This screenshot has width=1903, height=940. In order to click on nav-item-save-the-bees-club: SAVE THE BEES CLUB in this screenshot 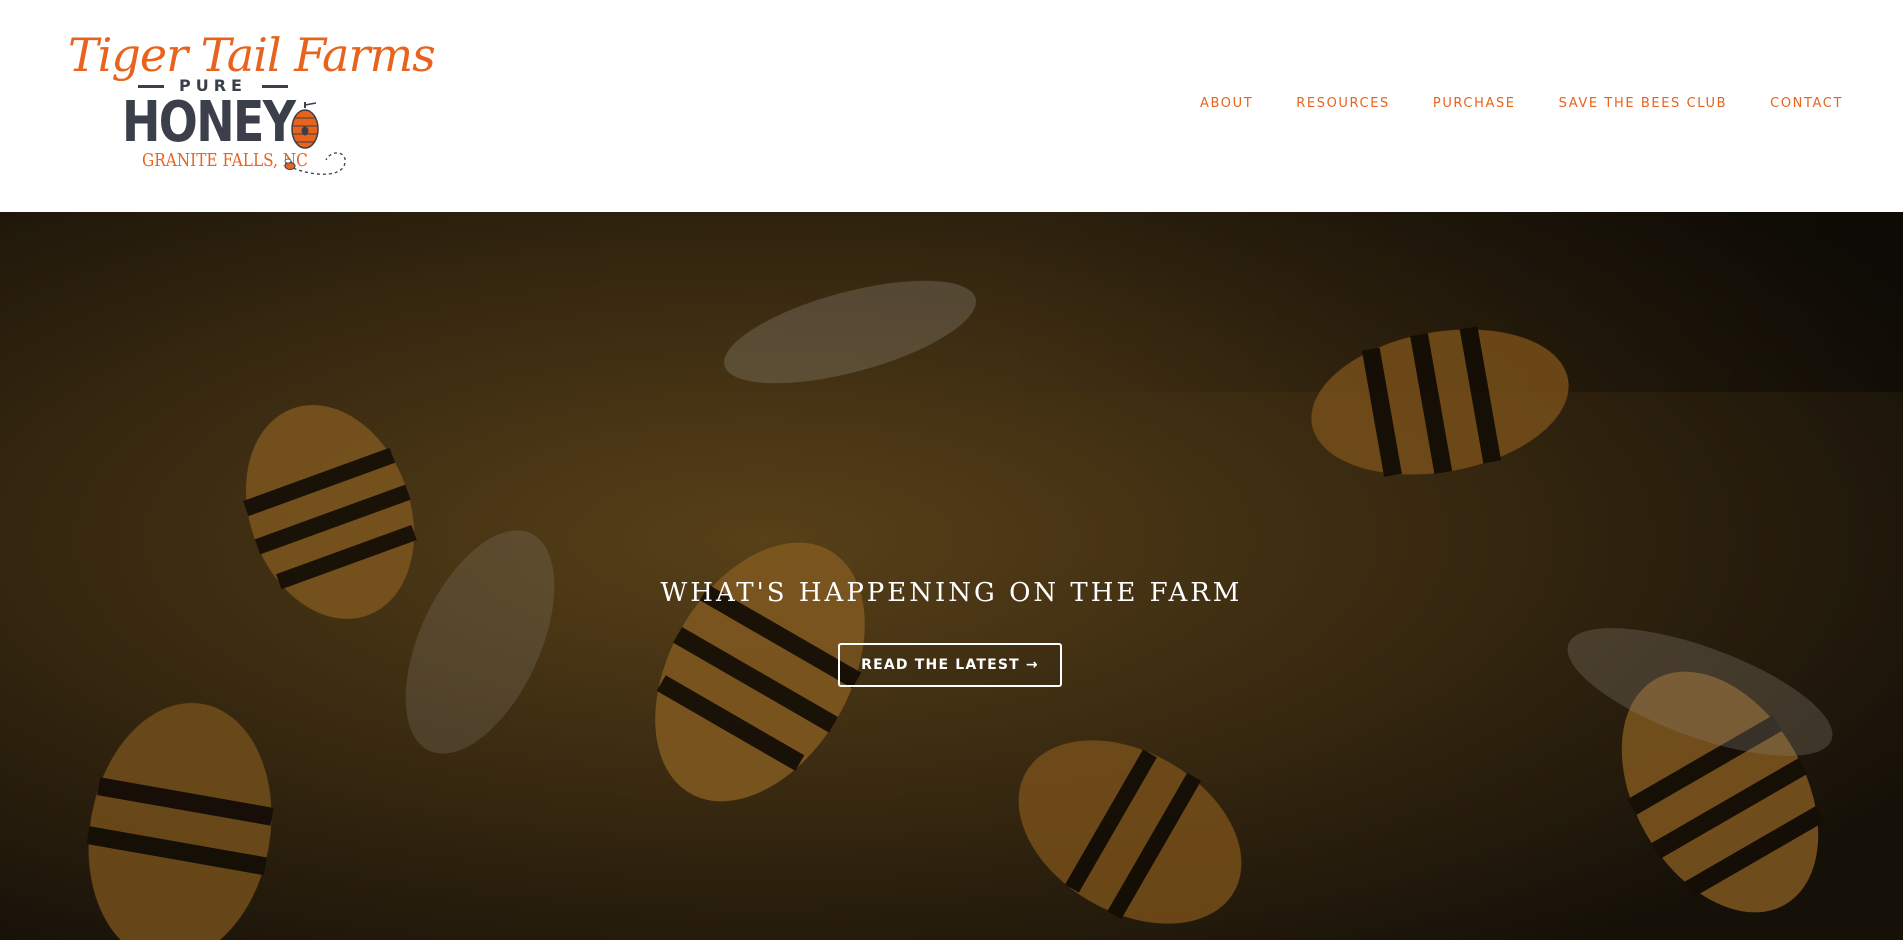, I will do `click(1643, 103)`.